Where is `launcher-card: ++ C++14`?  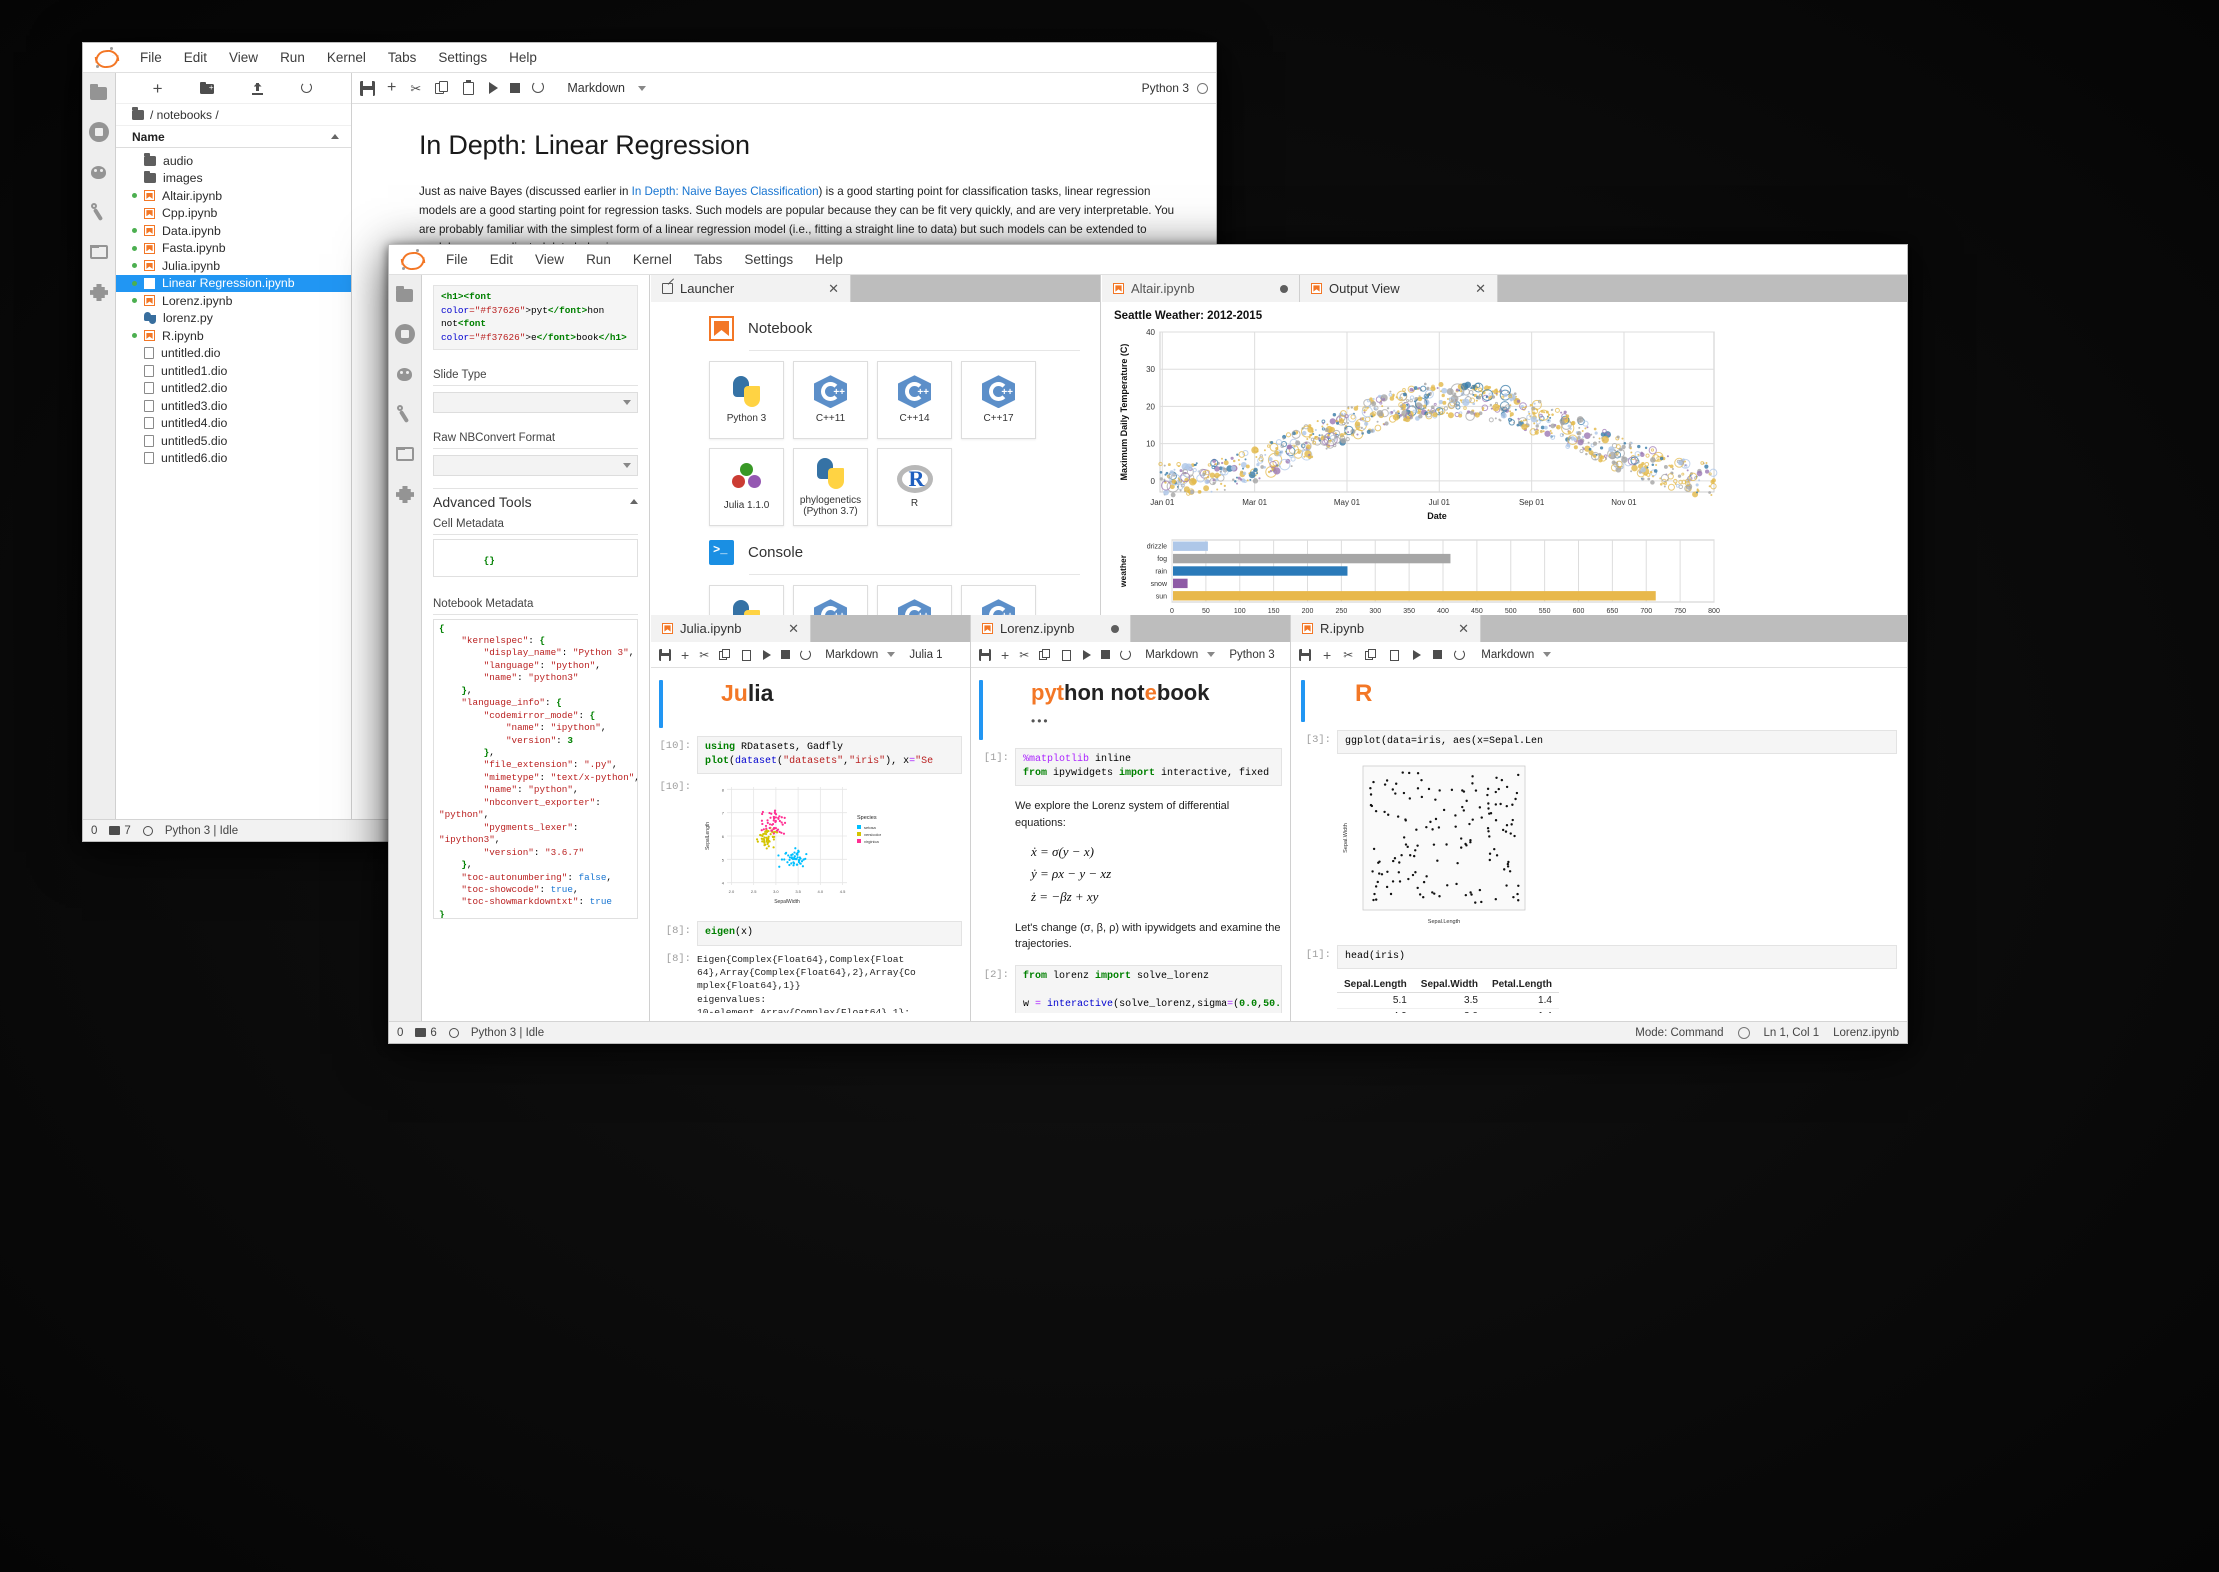 launcher-card: ++ C++14 is located at coordinates (914, 400).